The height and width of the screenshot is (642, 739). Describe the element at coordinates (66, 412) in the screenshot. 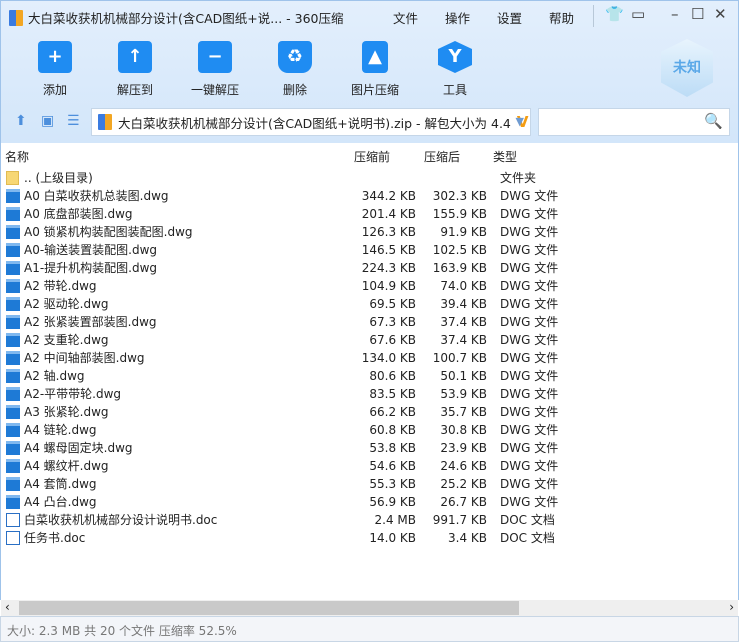

I see `file-name: A3 张紧轮.dwg` at that location.